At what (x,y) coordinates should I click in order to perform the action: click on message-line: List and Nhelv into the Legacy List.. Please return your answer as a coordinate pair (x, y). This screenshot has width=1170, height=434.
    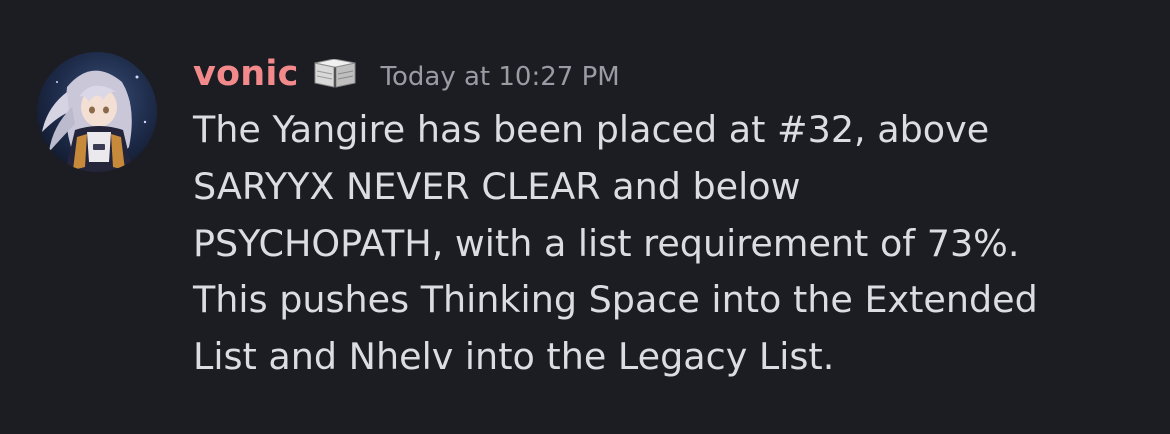
    Looking at the image, I should click on (514, 357).